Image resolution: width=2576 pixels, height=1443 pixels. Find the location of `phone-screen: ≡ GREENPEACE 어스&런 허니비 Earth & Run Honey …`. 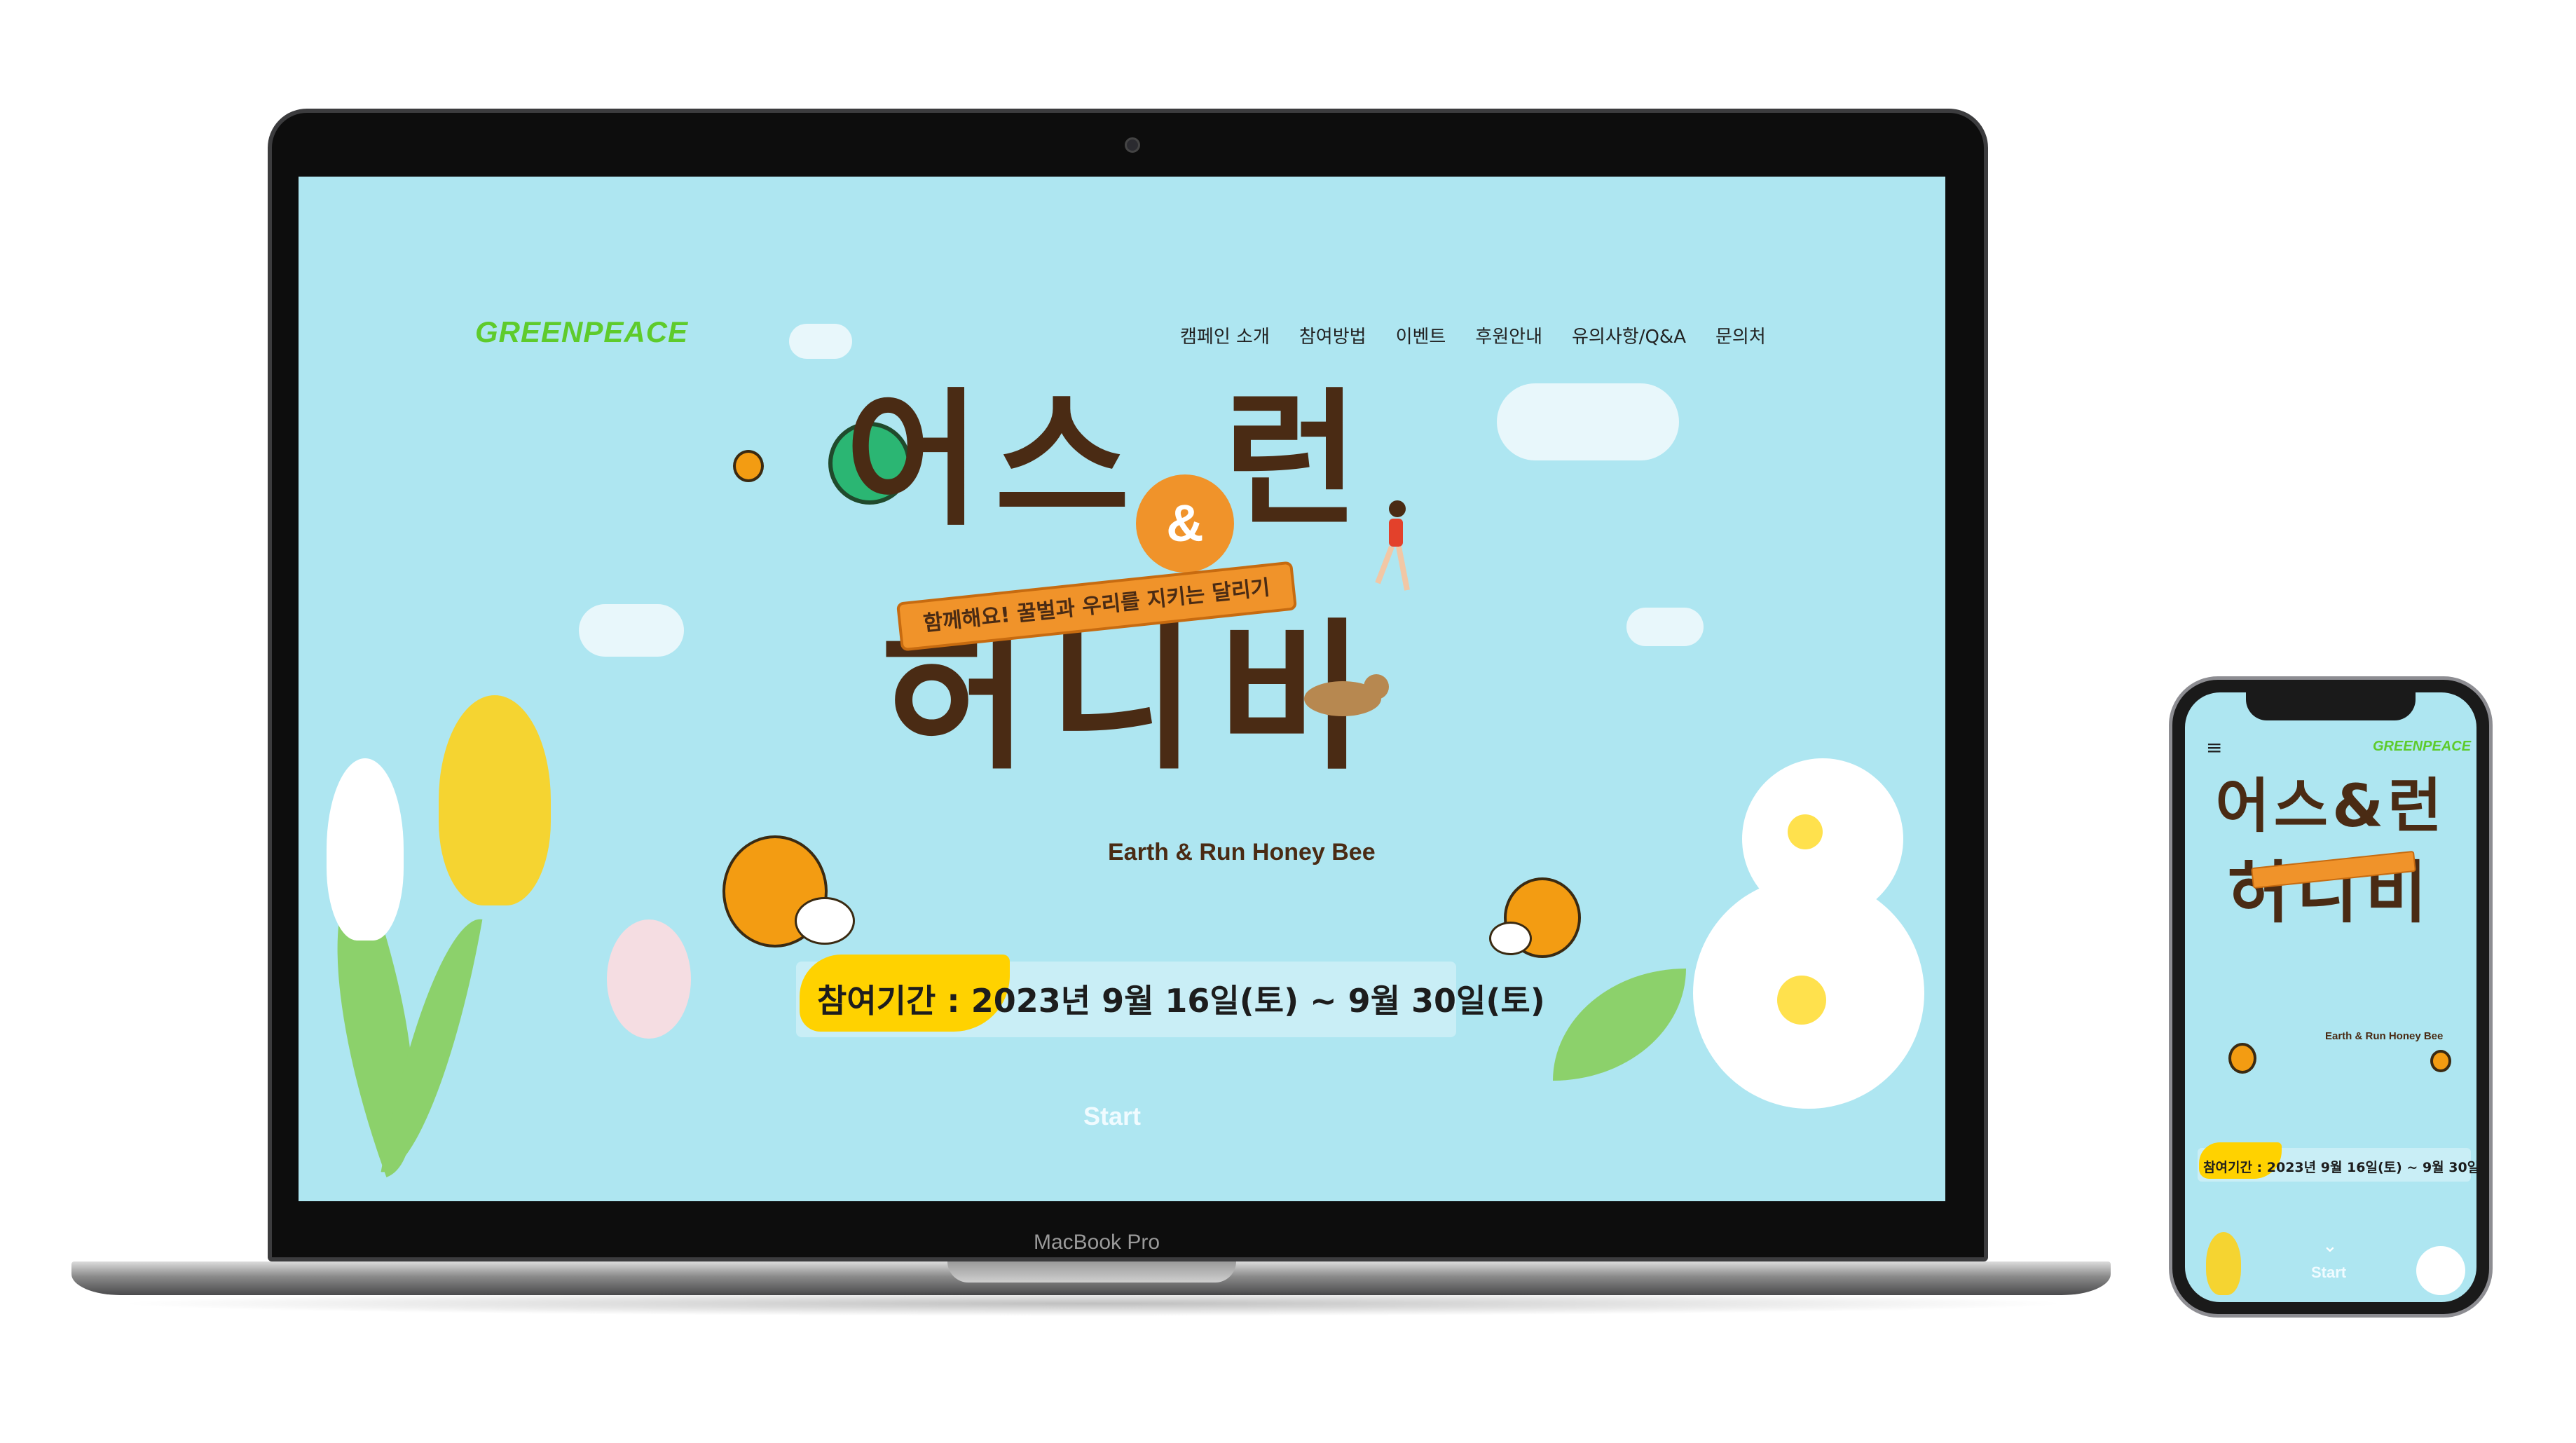

phone-screen: ≡ GREENPEACE 어스&런 허니비 Earth & Run Honey … is located at coordinates (2330, 997).